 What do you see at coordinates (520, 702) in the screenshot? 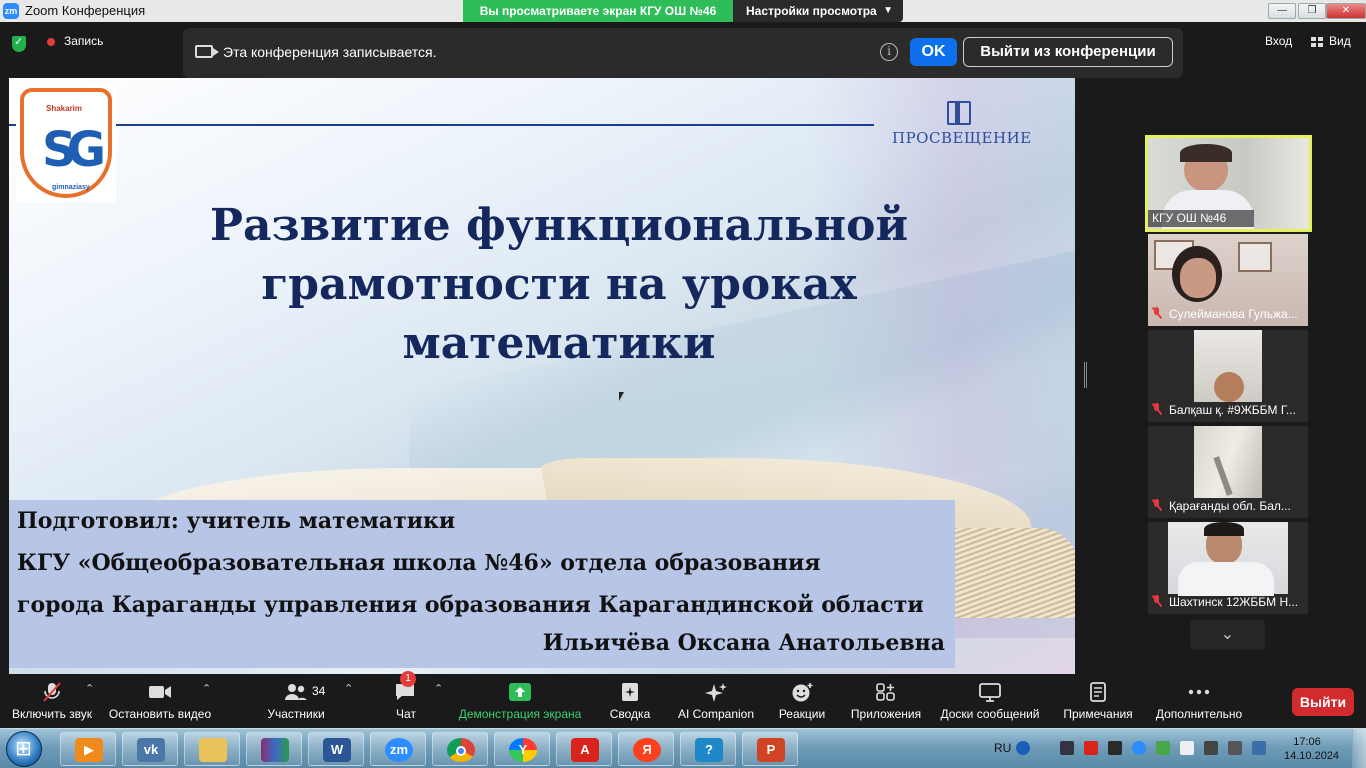
I see `share-screen-button: Демонстрация экрана` at bounding box center [520, 702].